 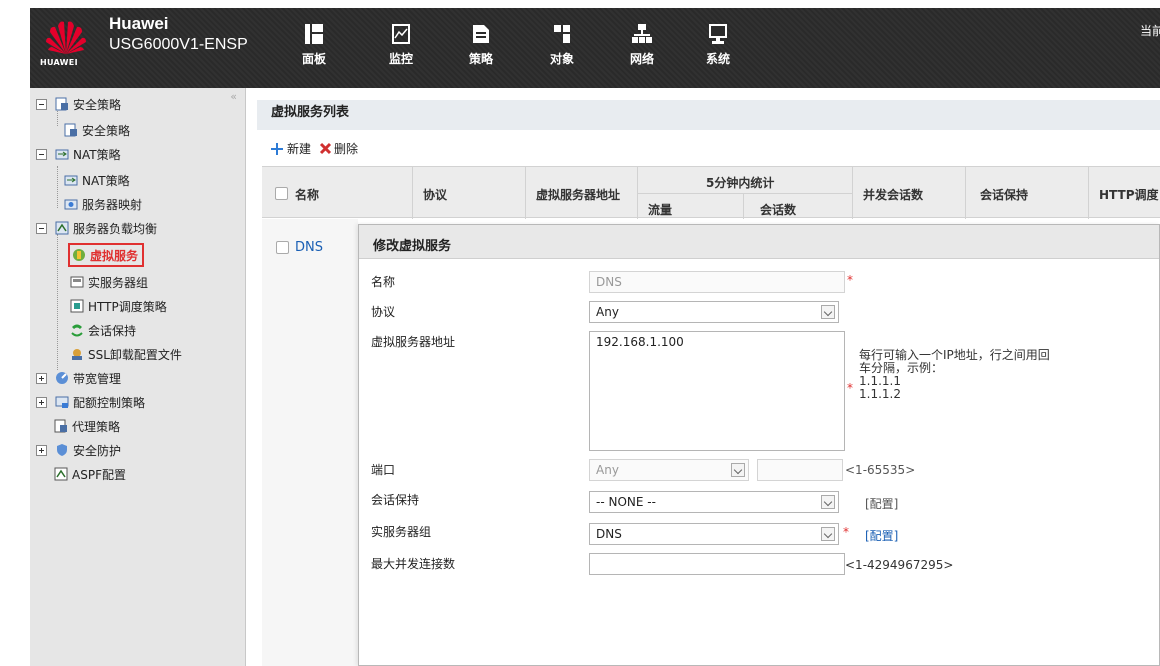 What do you see at coordinates (78, 378) in the screenshot?
I see `sidebar-item-bandwidth: 带宽管理` at bounding box center [78, 378].